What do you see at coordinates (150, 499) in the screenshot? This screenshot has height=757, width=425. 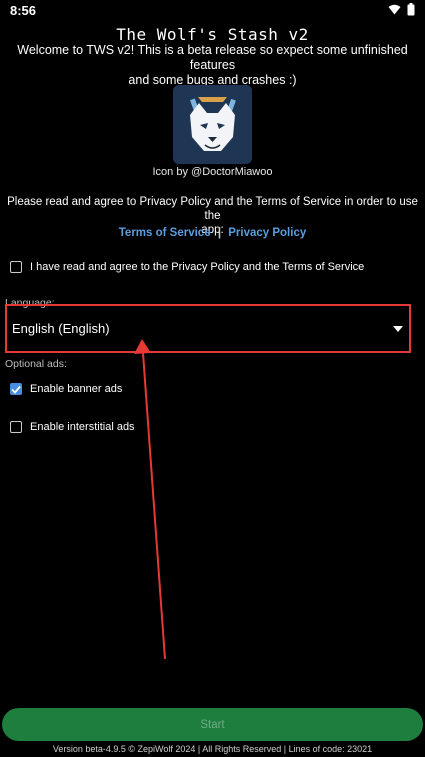 I see `annotation-arrow` at bounding box center [150, 499].